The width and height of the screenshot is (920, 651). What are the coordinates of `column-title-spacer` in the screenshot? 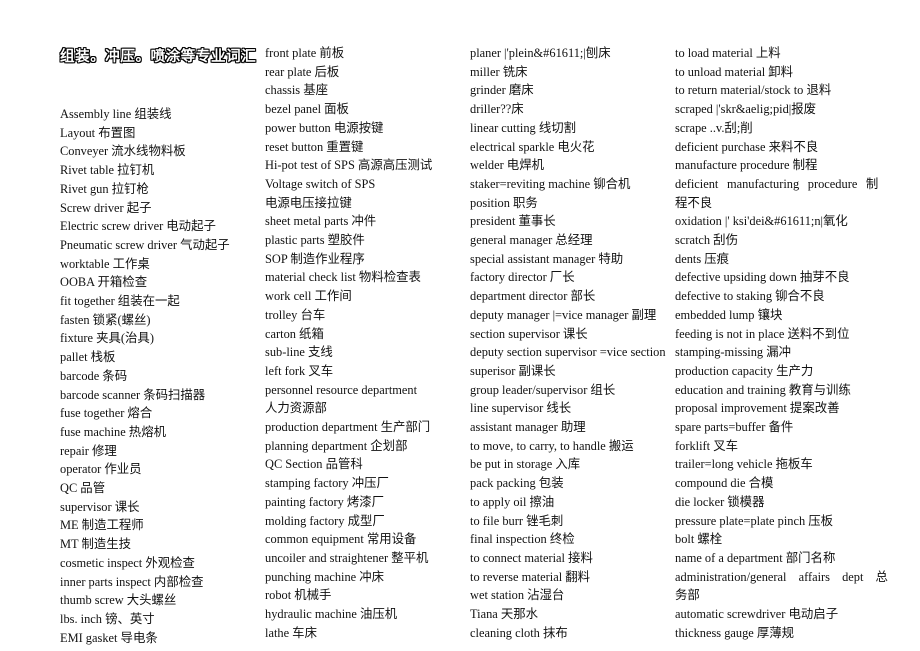 It's located at (160, 74).